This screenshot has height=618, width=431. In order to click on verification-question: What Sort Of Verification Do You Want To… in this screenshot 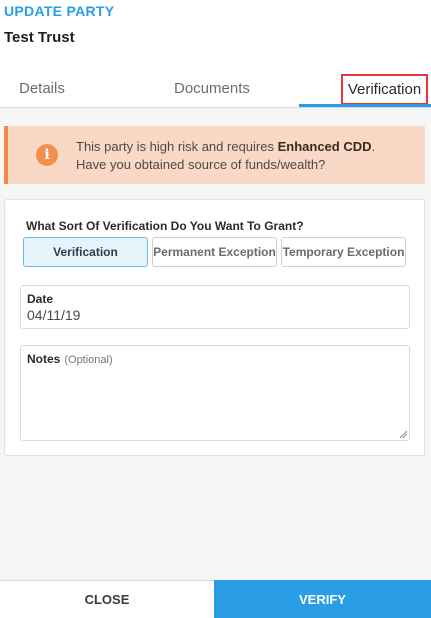, I will do `click(165, 226)`.